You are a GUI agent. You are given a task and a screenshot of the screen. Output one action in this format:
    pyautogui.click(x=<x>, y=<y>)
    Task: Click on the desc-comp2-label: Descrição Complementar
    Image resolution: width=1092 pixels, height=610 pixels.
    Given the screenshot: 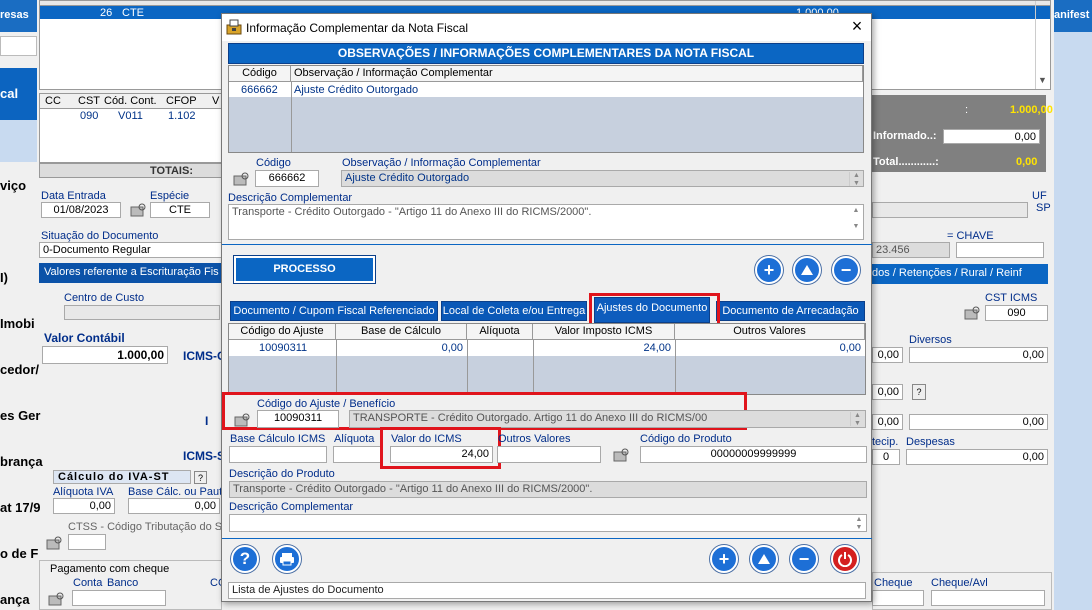 What is the action you would take?
    pyautogui.click(x=291, y=507)
    